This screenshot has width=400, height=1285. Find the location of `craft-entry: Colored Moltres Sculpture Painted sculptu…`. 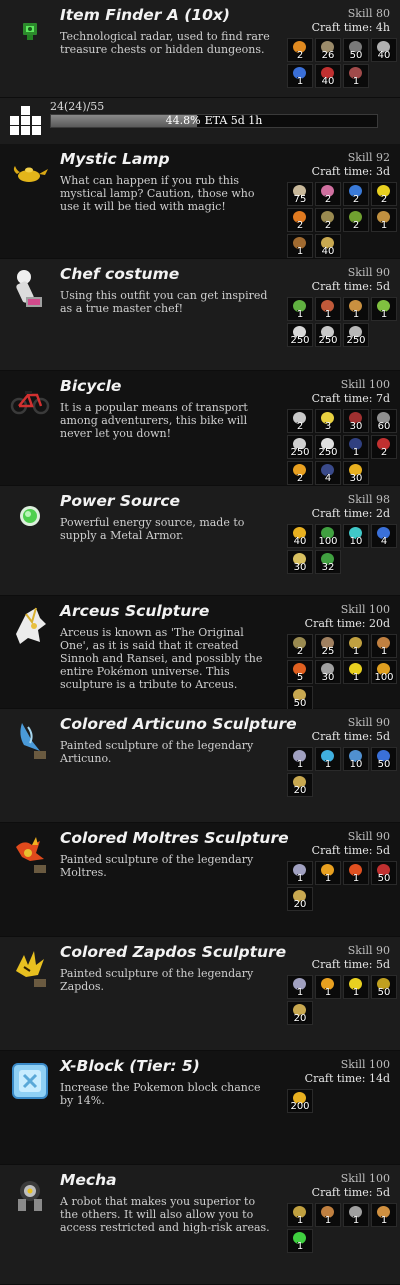

craft-entry: Colored Moltres Sculpture Painted sculptu… is located at coordinates (200, 880).